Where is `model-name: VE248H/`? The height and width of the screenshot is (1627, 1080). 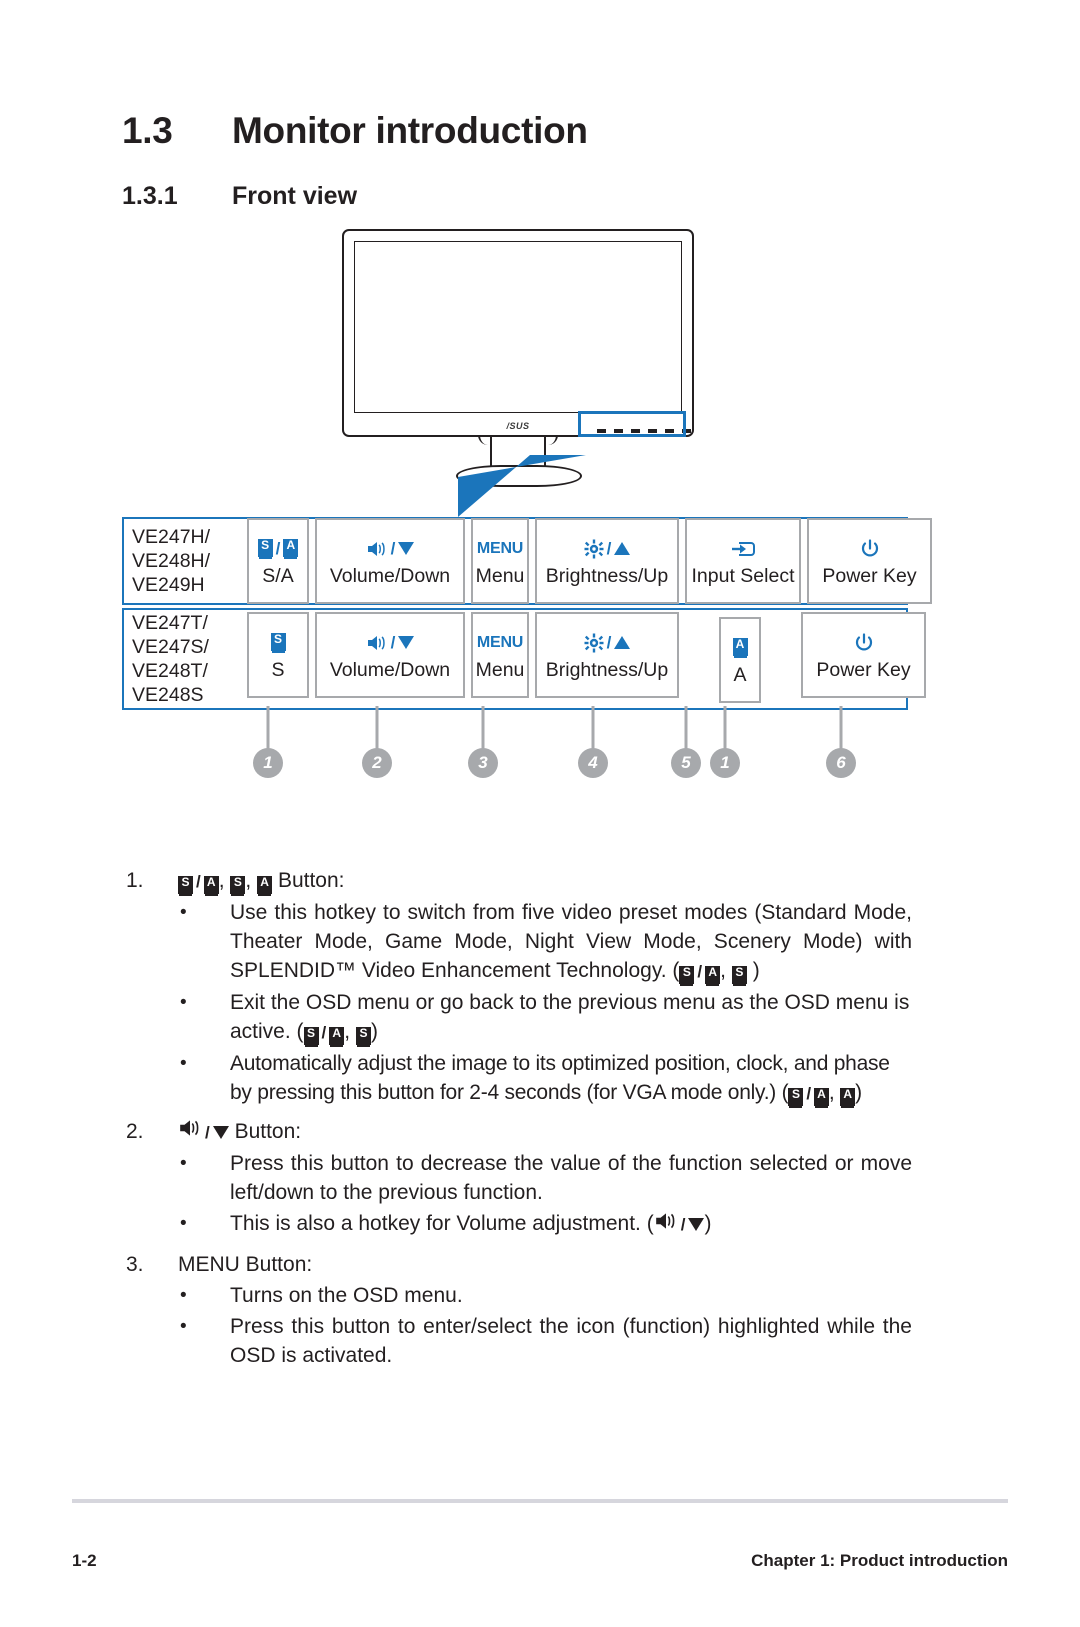
model-name: VE248H/ is located at coordinates (171, 561).